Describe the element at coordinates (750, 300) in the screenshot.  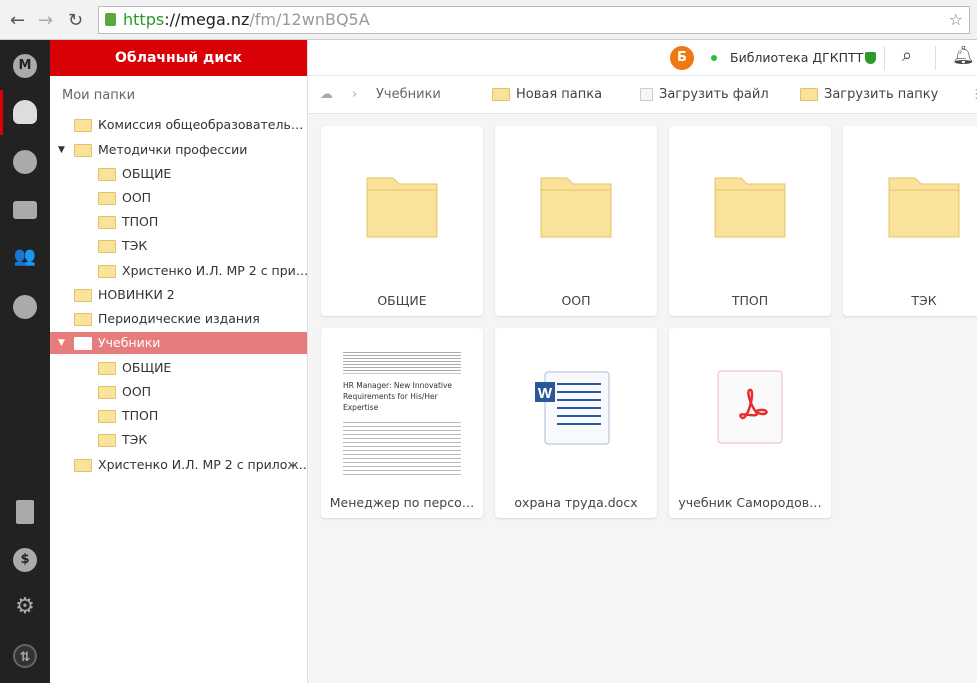
I see `file-name: ТПОП` at that location.